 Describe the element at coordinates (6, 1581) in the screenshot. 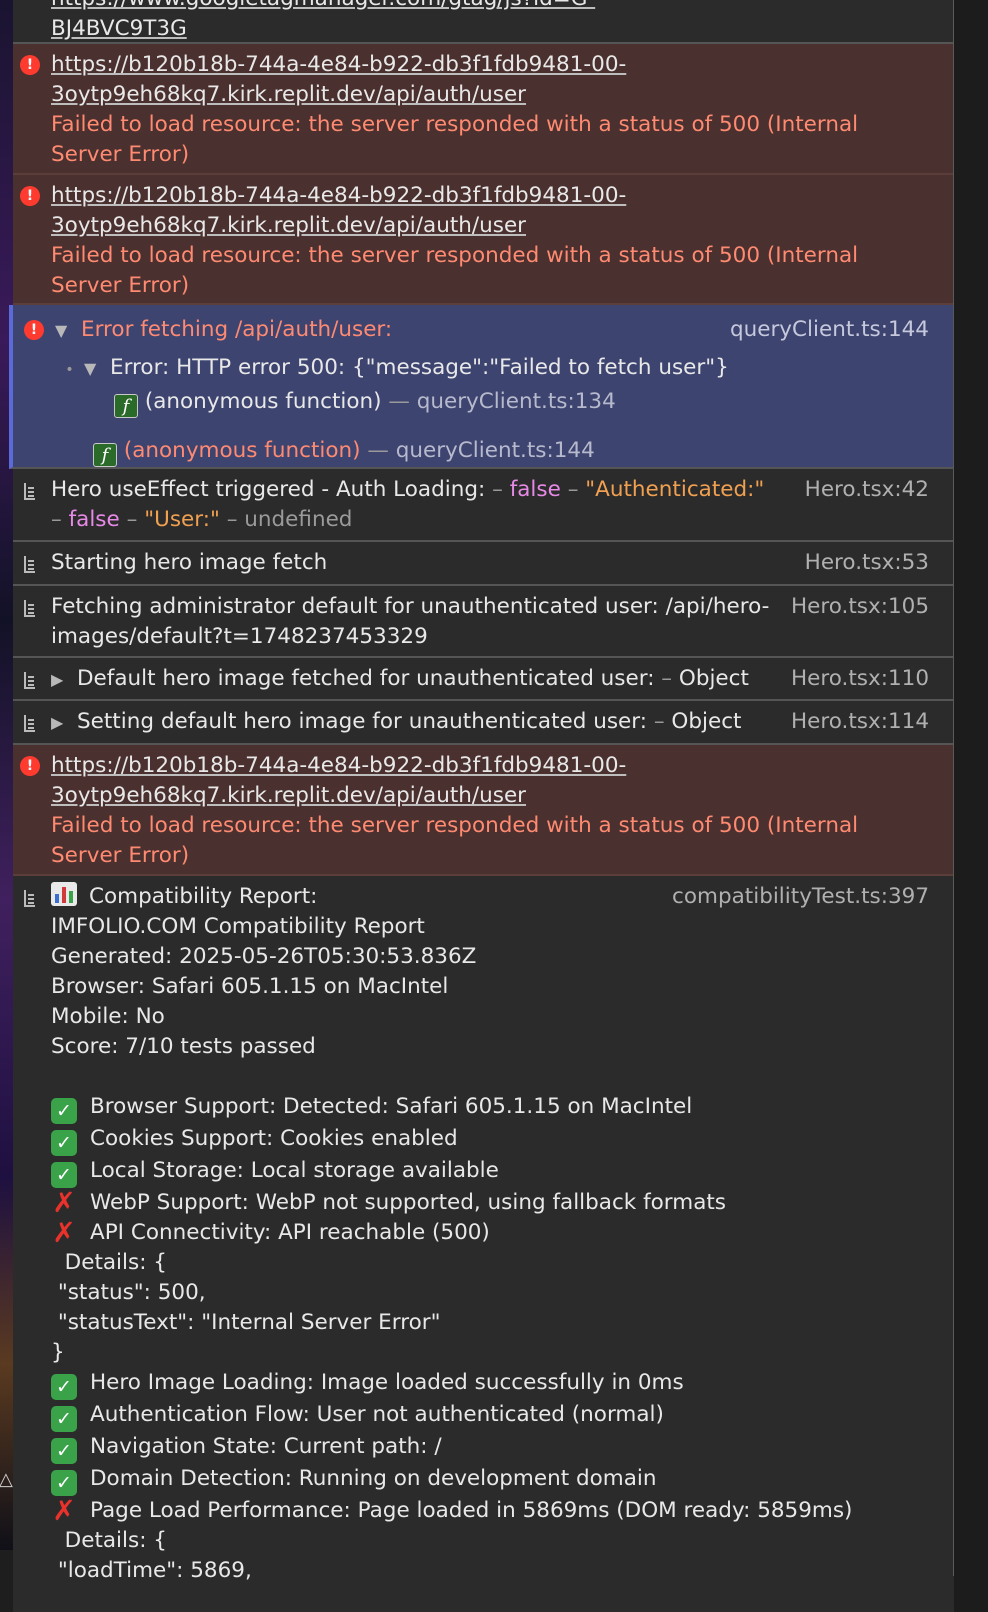

I see `background-strip-bottom` at that location.